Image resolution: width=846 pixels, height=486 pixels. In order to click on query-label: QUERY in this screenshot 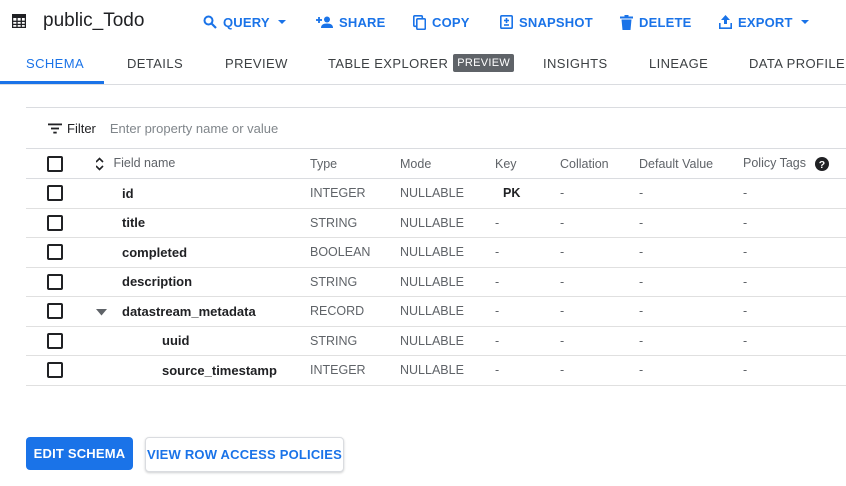, I will do `click(246, 22)`.